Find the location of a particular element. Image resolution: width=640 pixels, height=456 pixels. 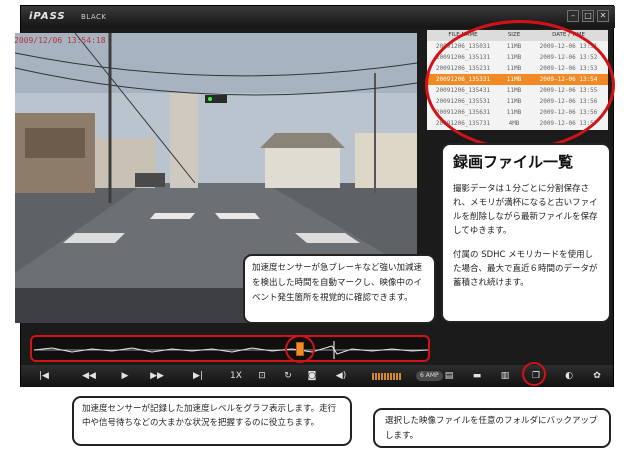

snapshot-camera-icon: ◙ is located at coordinates (312, 376).